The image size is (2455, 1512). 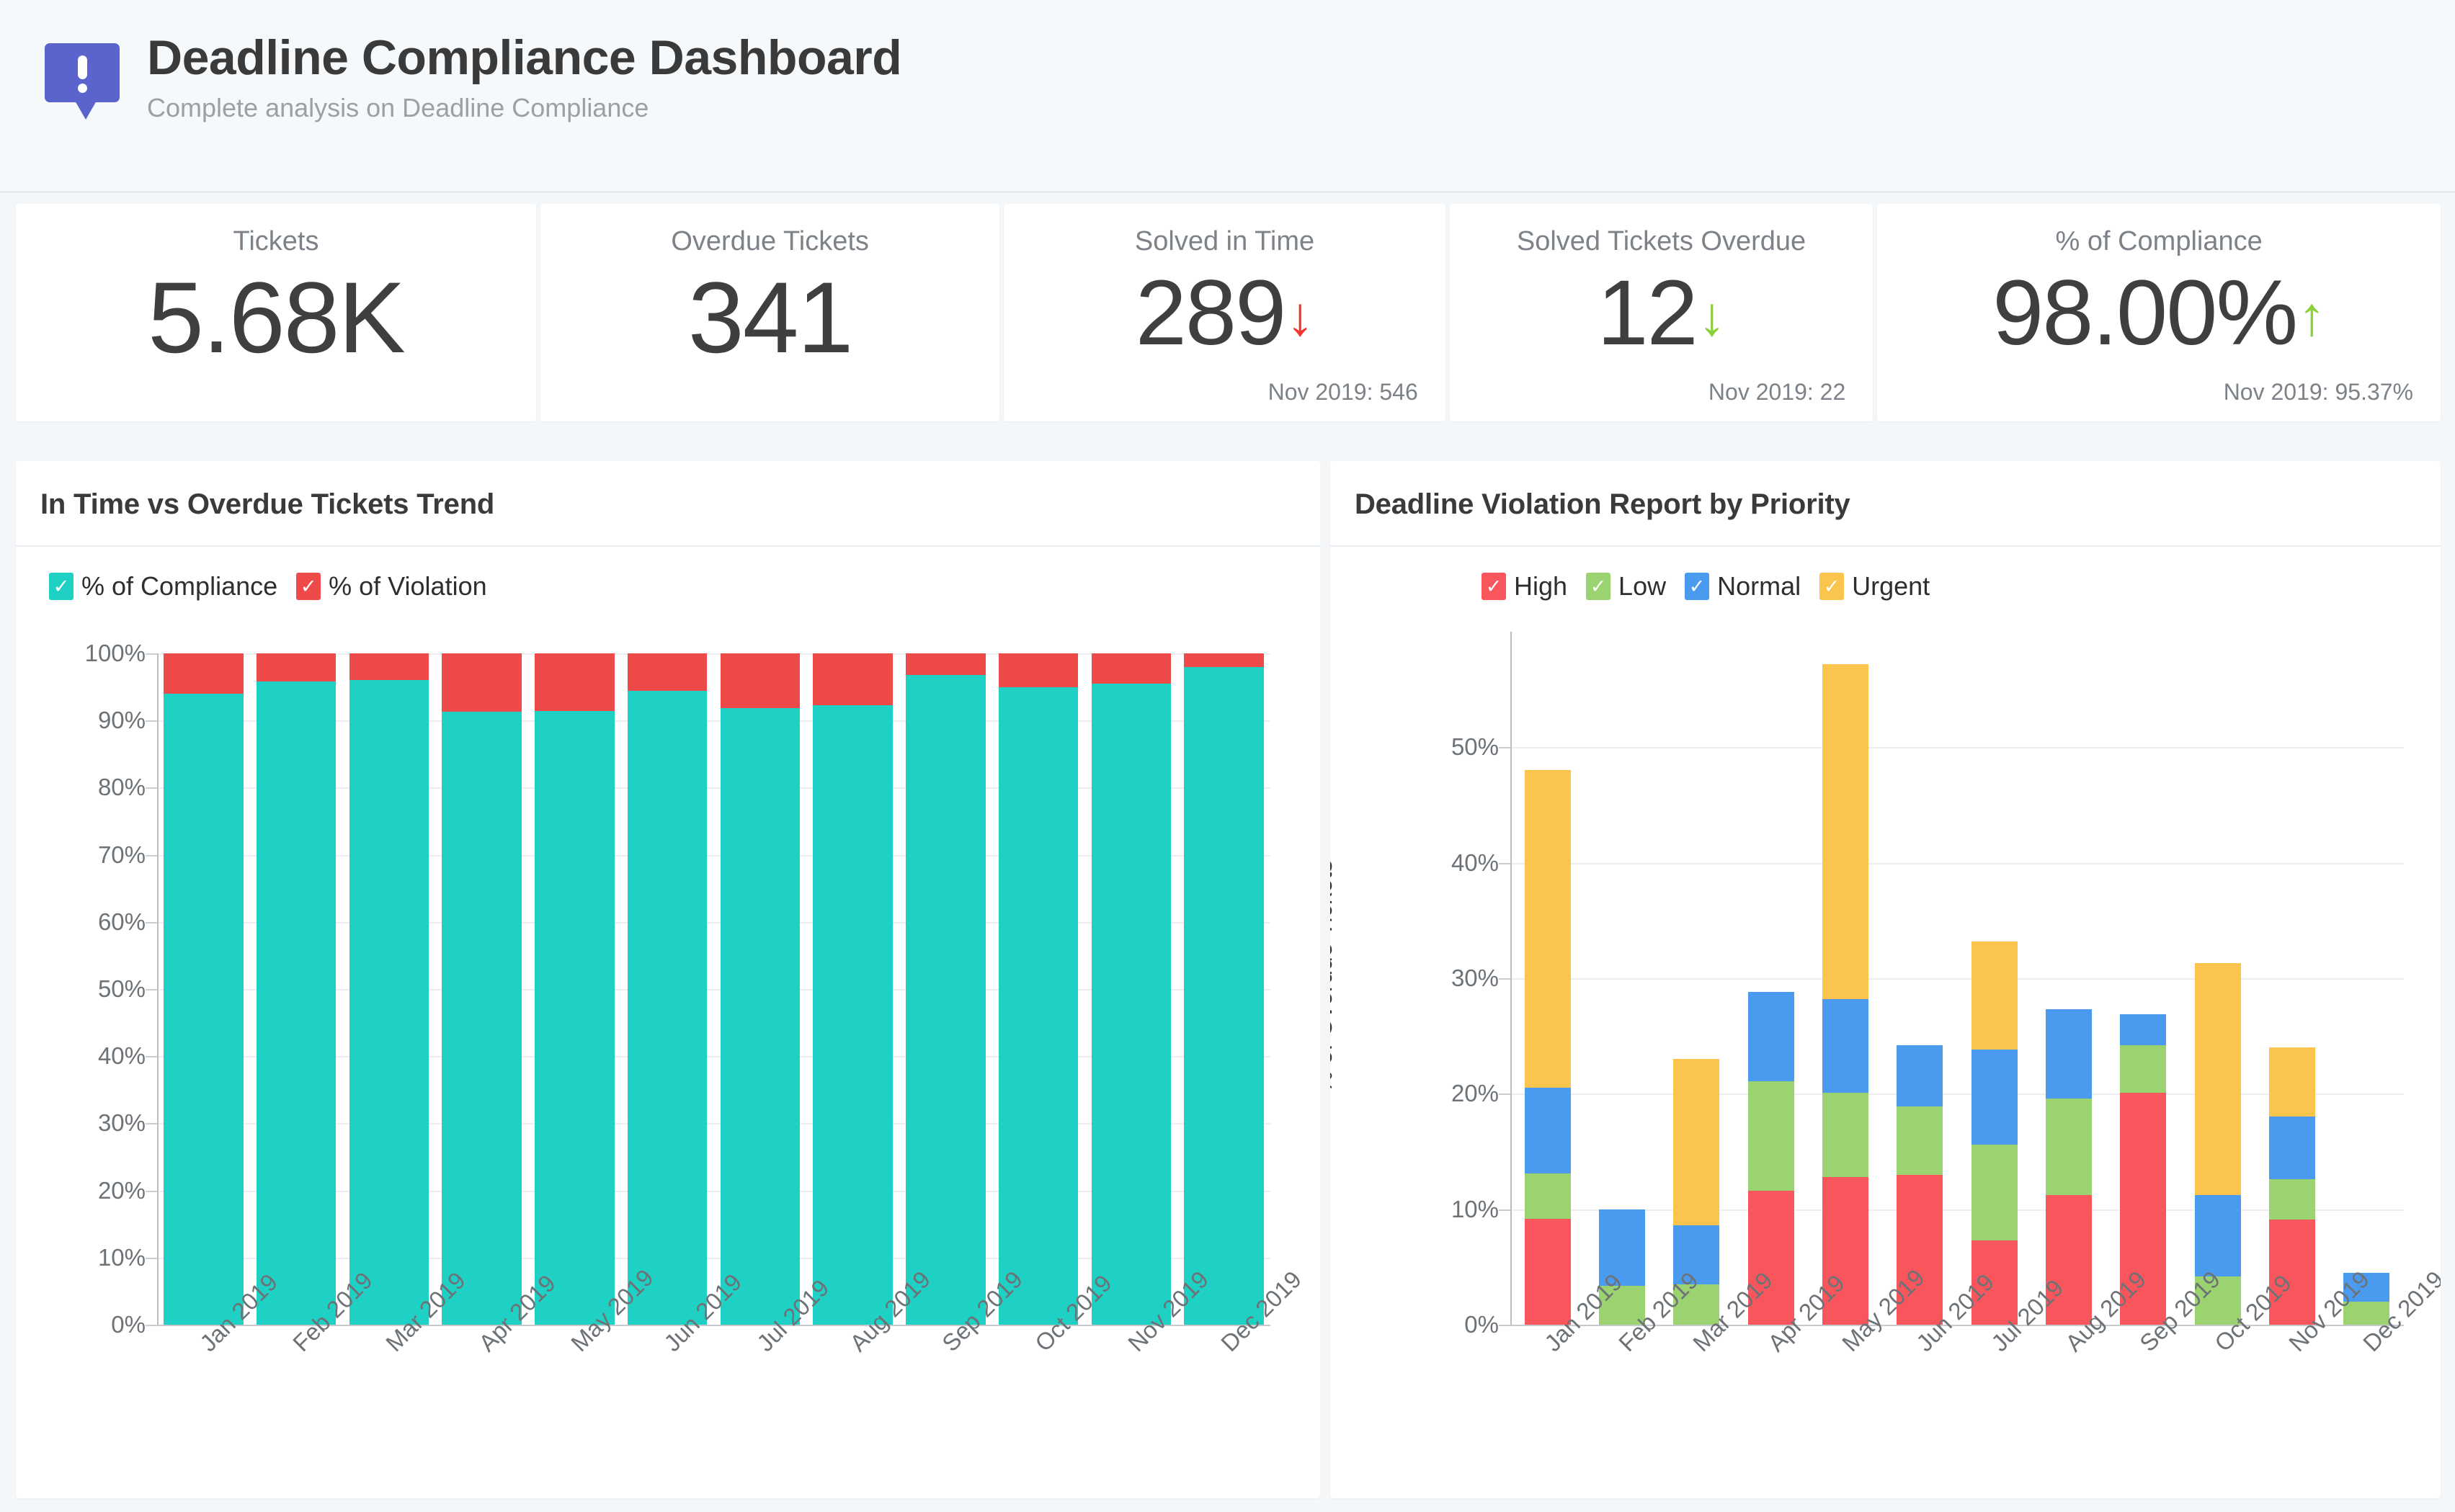 I want to click on kpi-value-row: 289 ↓, so click(x=1225, y=312).